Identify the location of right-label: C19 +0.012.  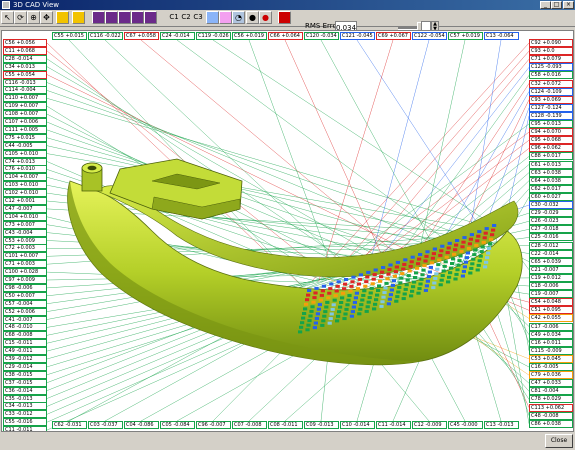
(551, 277).